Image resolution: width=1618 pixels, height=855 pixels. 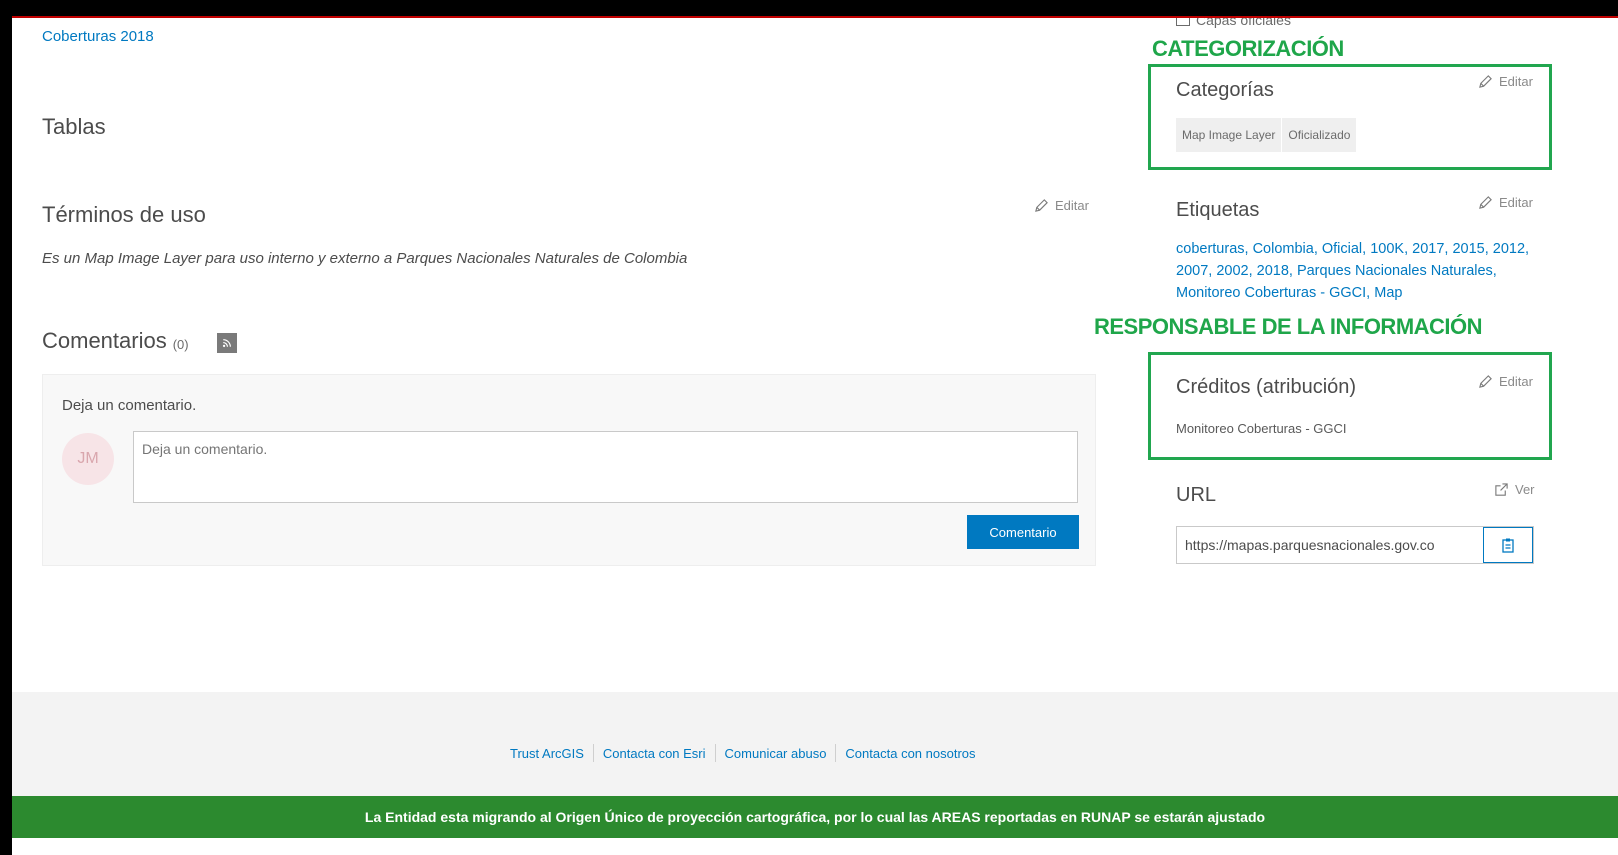 What do you see at coordinates (1350, 406) in the screenshot?
I see `creditos-highlight-box` at bounding box center [1350, 406].